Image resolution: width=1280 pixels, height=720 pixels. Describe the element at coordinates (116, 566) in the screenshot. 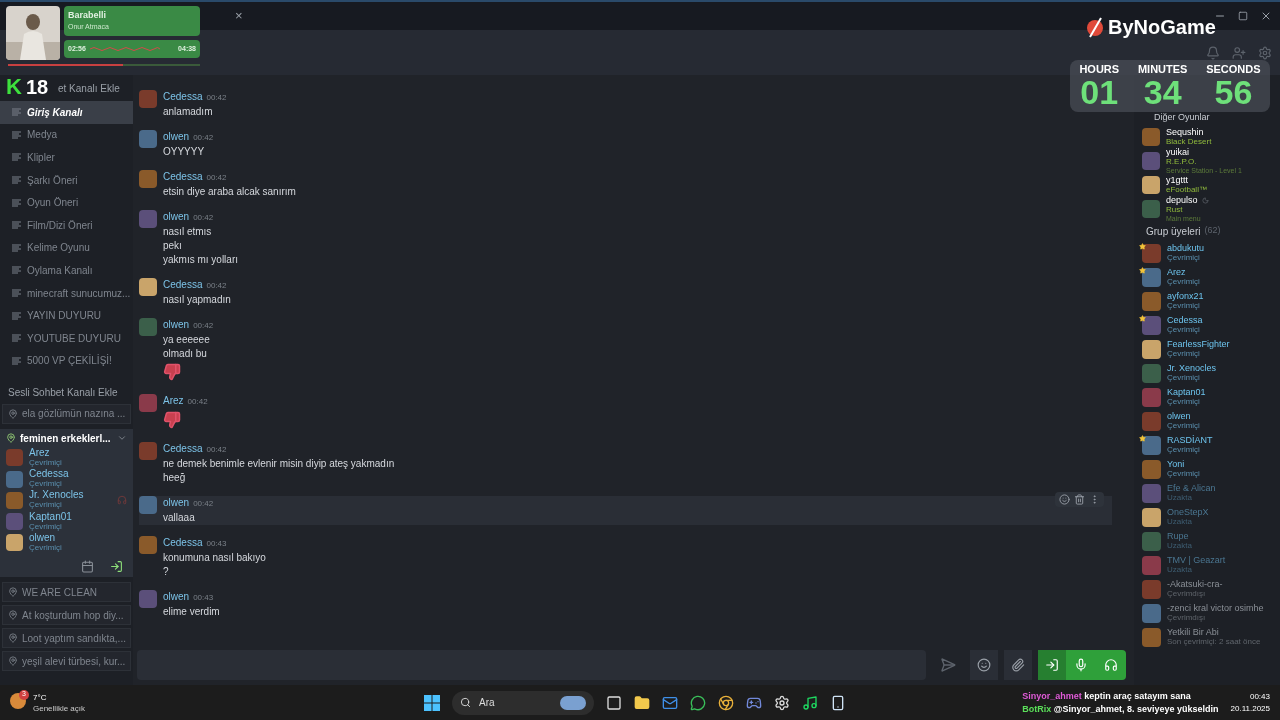

I see `leave-icon` at that location.